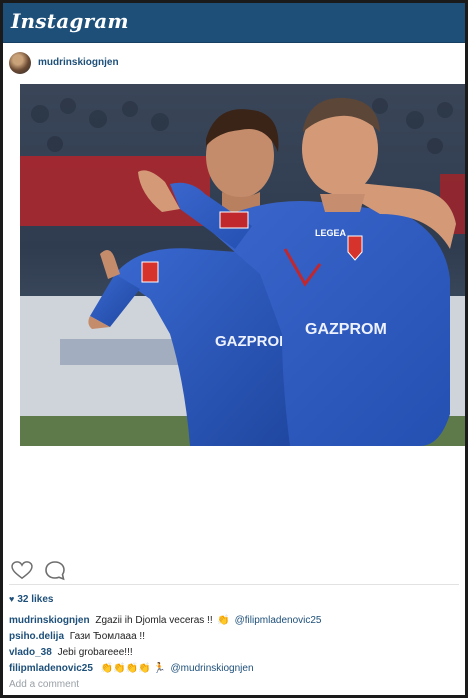  What do you see at coordinates (234, 584) in the screenshot?
I see `divider` at bounding box center [234, 584].